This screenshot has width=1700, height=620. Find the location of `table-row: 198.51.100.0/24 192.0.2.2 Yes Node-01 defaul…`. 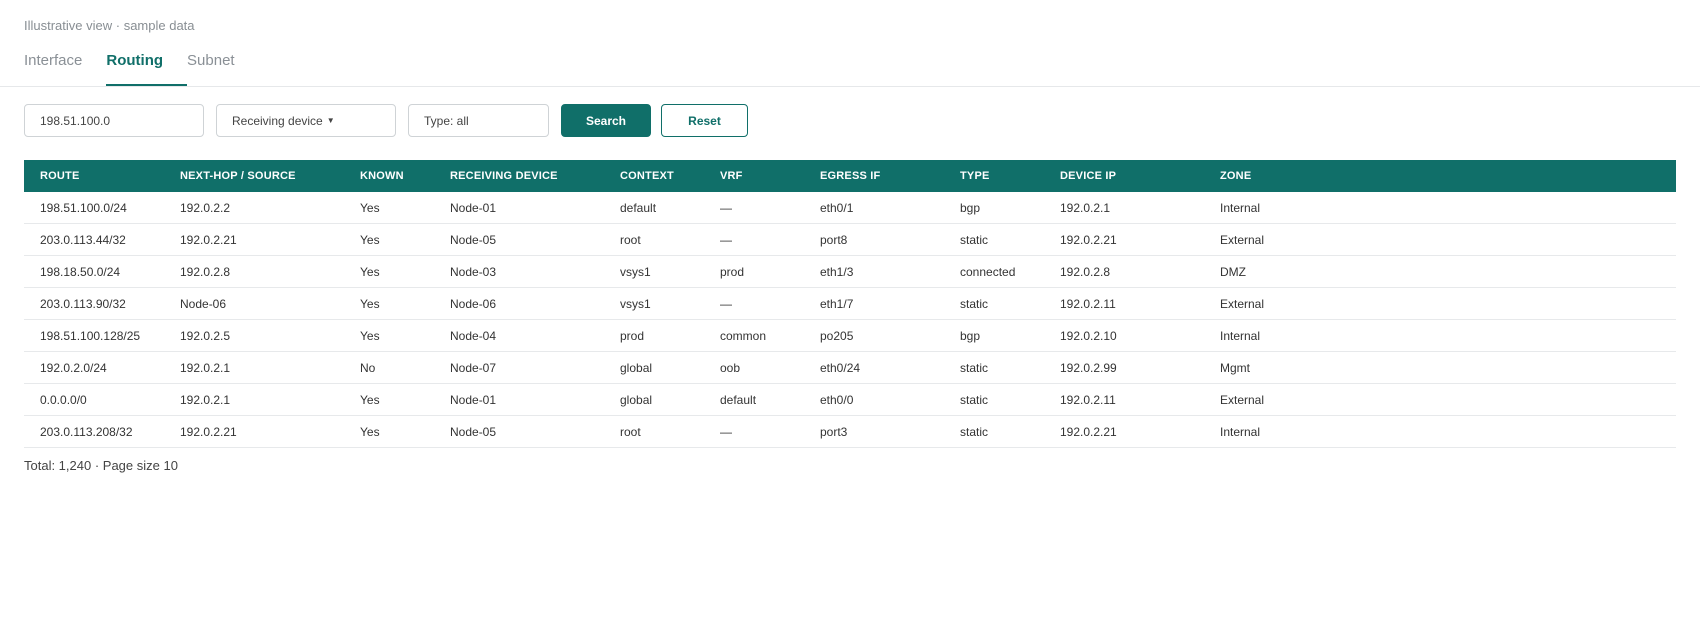

table-row: 198.51.100.0/24 192.0.2.2 Yes Node-01 defaul… is located at coordinates (850, 208).